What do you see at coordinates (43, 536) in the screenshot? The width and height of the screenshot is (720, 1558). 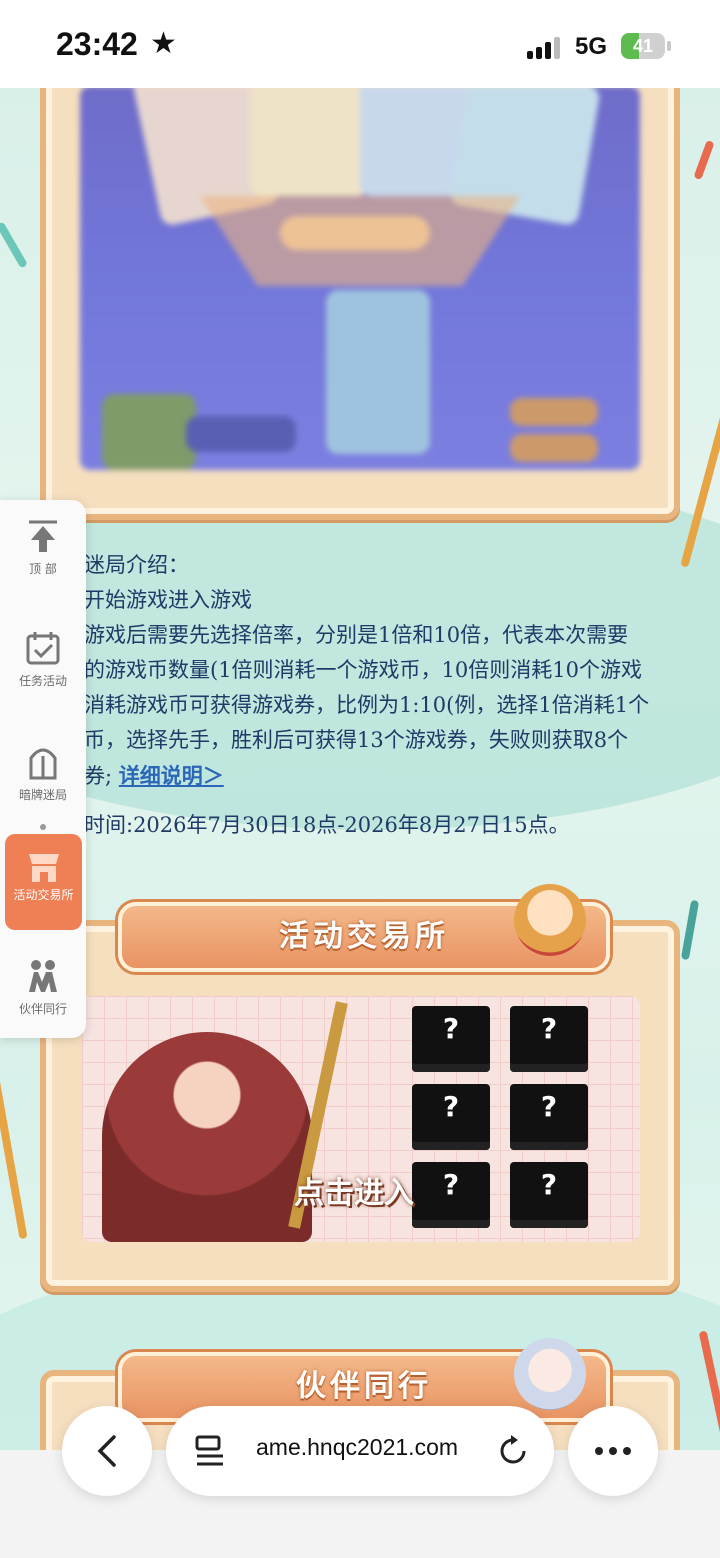 I see `arrow-up-to-top-icon` at bounding box center [43, 536].